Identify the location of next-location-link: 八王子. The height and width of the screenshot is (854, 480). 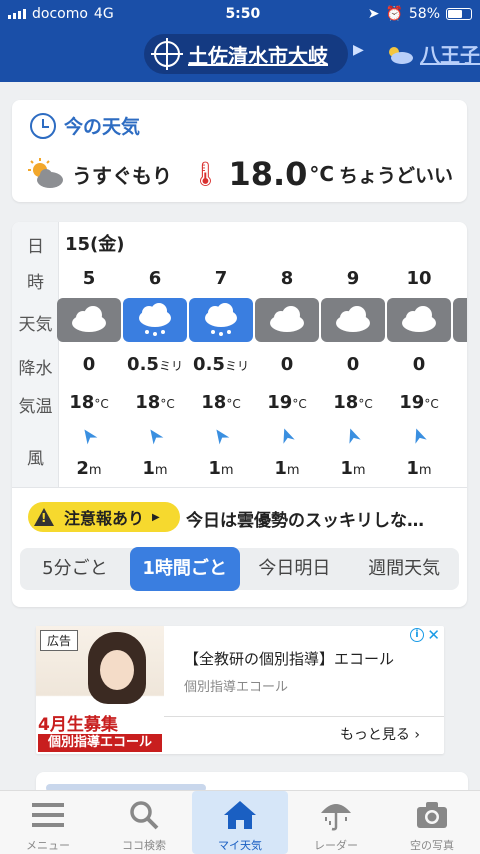
(432, 53).